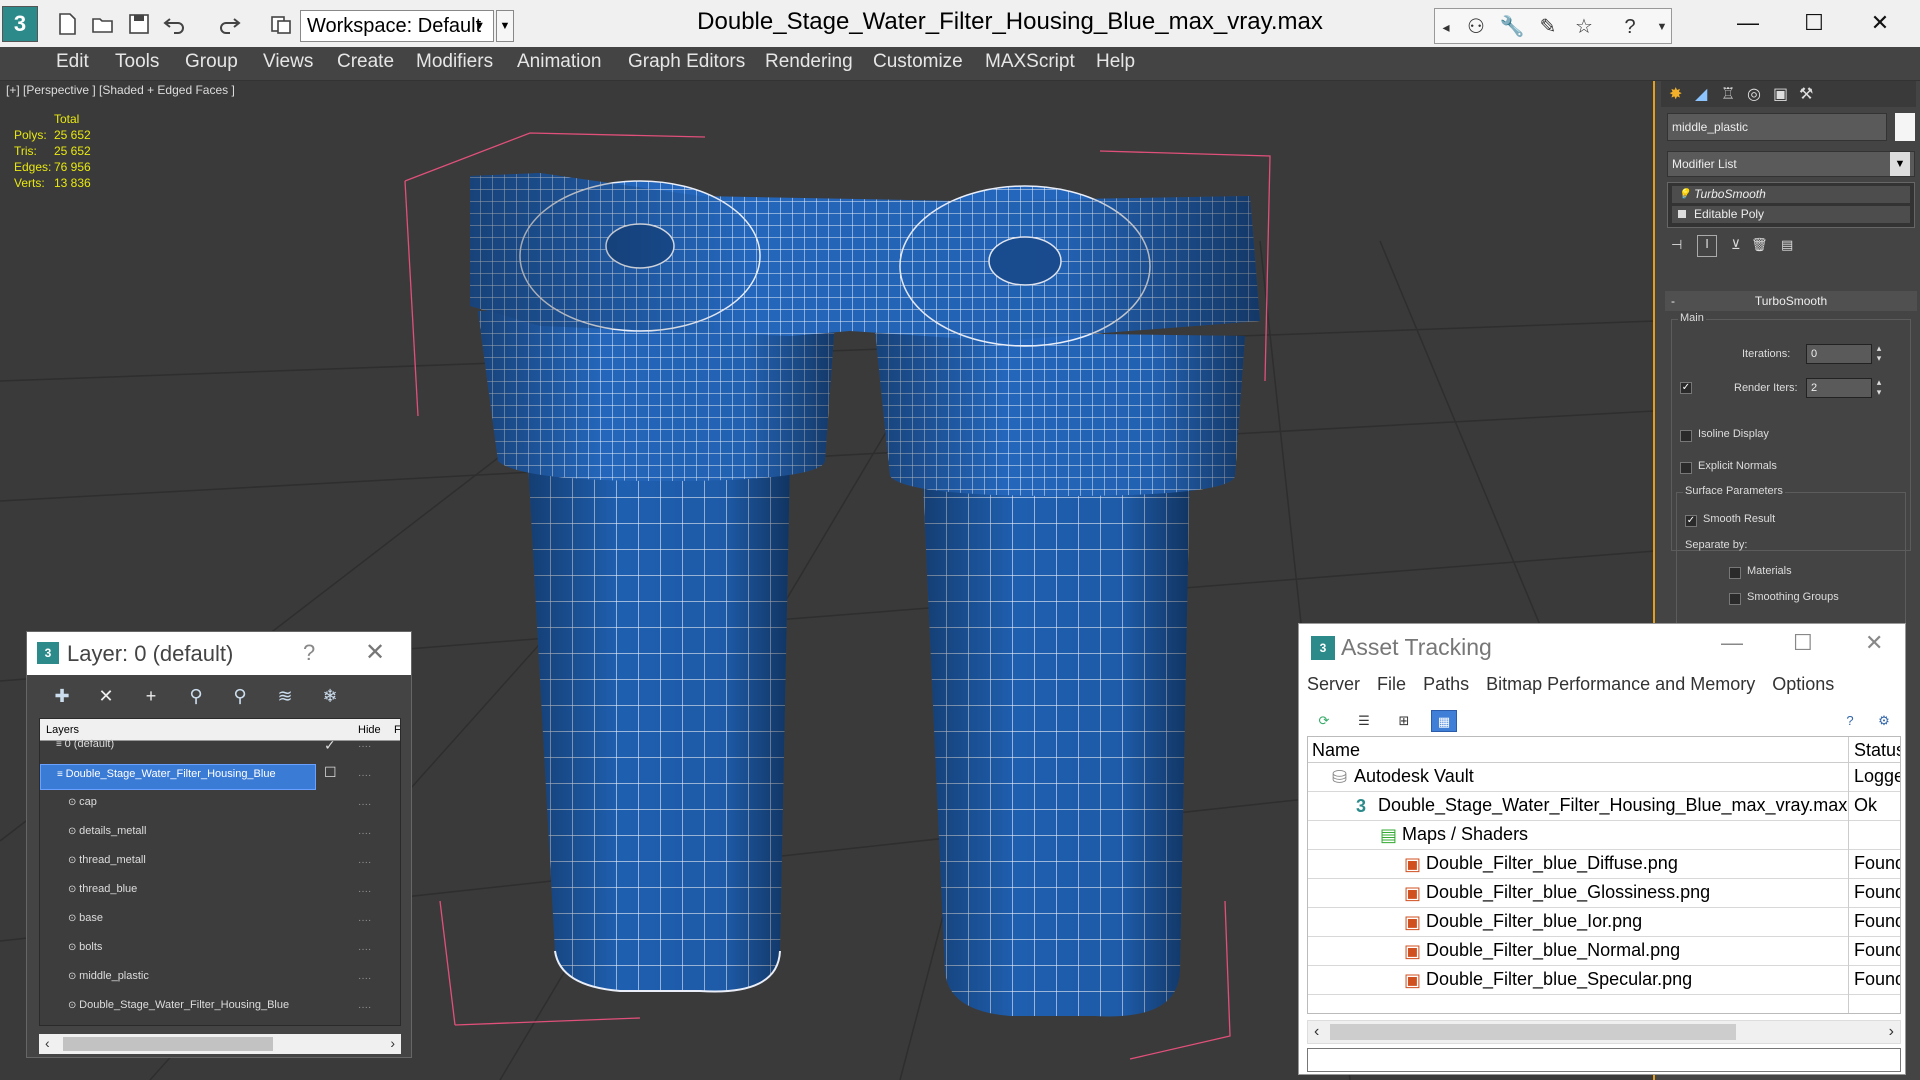  What do you see at coordinates (220, 834) in the screenshot?
I see `layer-row: ⊙ details_metall ····` at bounding box center [220, 834].